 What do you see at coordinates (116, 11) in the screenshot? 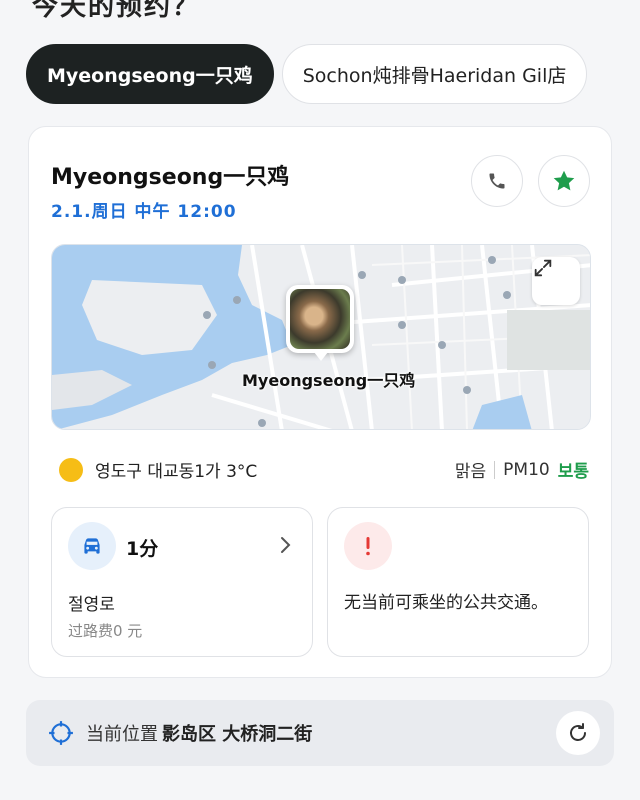
I see `page-header: 今天的预约？` at bounding box center [116, 11].